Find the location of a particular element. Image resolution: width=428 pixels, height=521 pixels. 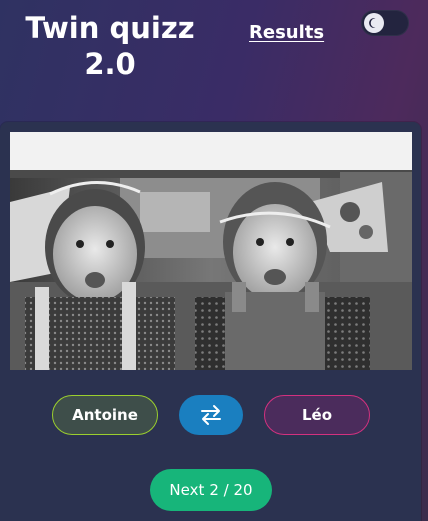

choice-button-leo: Léo is located at coordinates (317, 415).